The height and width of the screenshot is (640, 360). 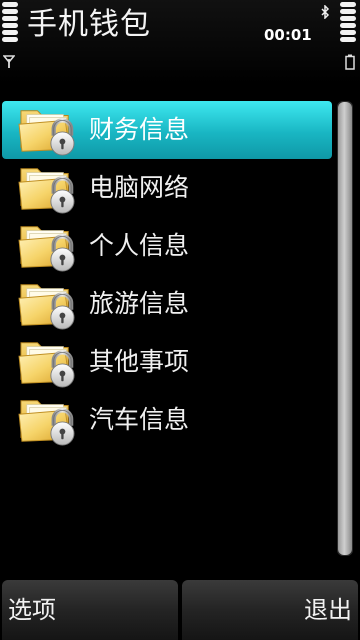 What do you see at coordinates (349, 23) in the screenshot?
I see `battery-level-icon` at bounding box center [349, 23].